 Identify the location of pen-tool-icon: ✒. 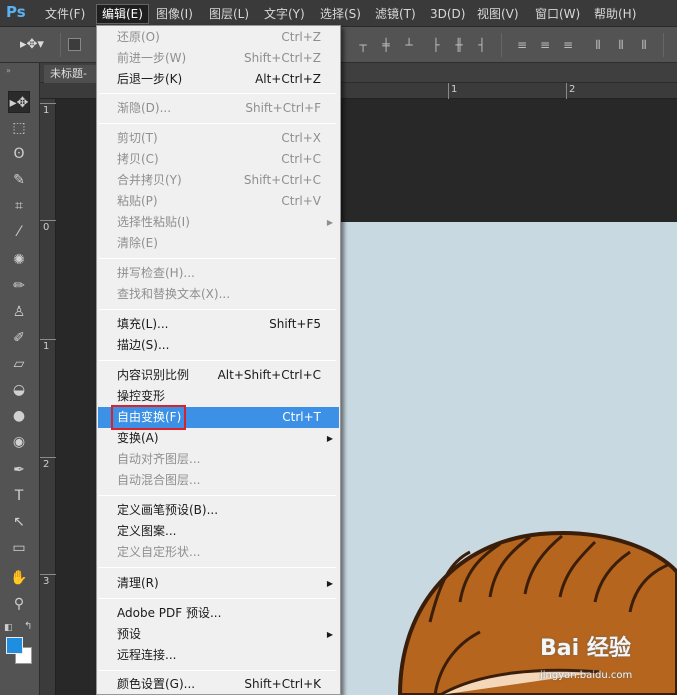
(19, 470).